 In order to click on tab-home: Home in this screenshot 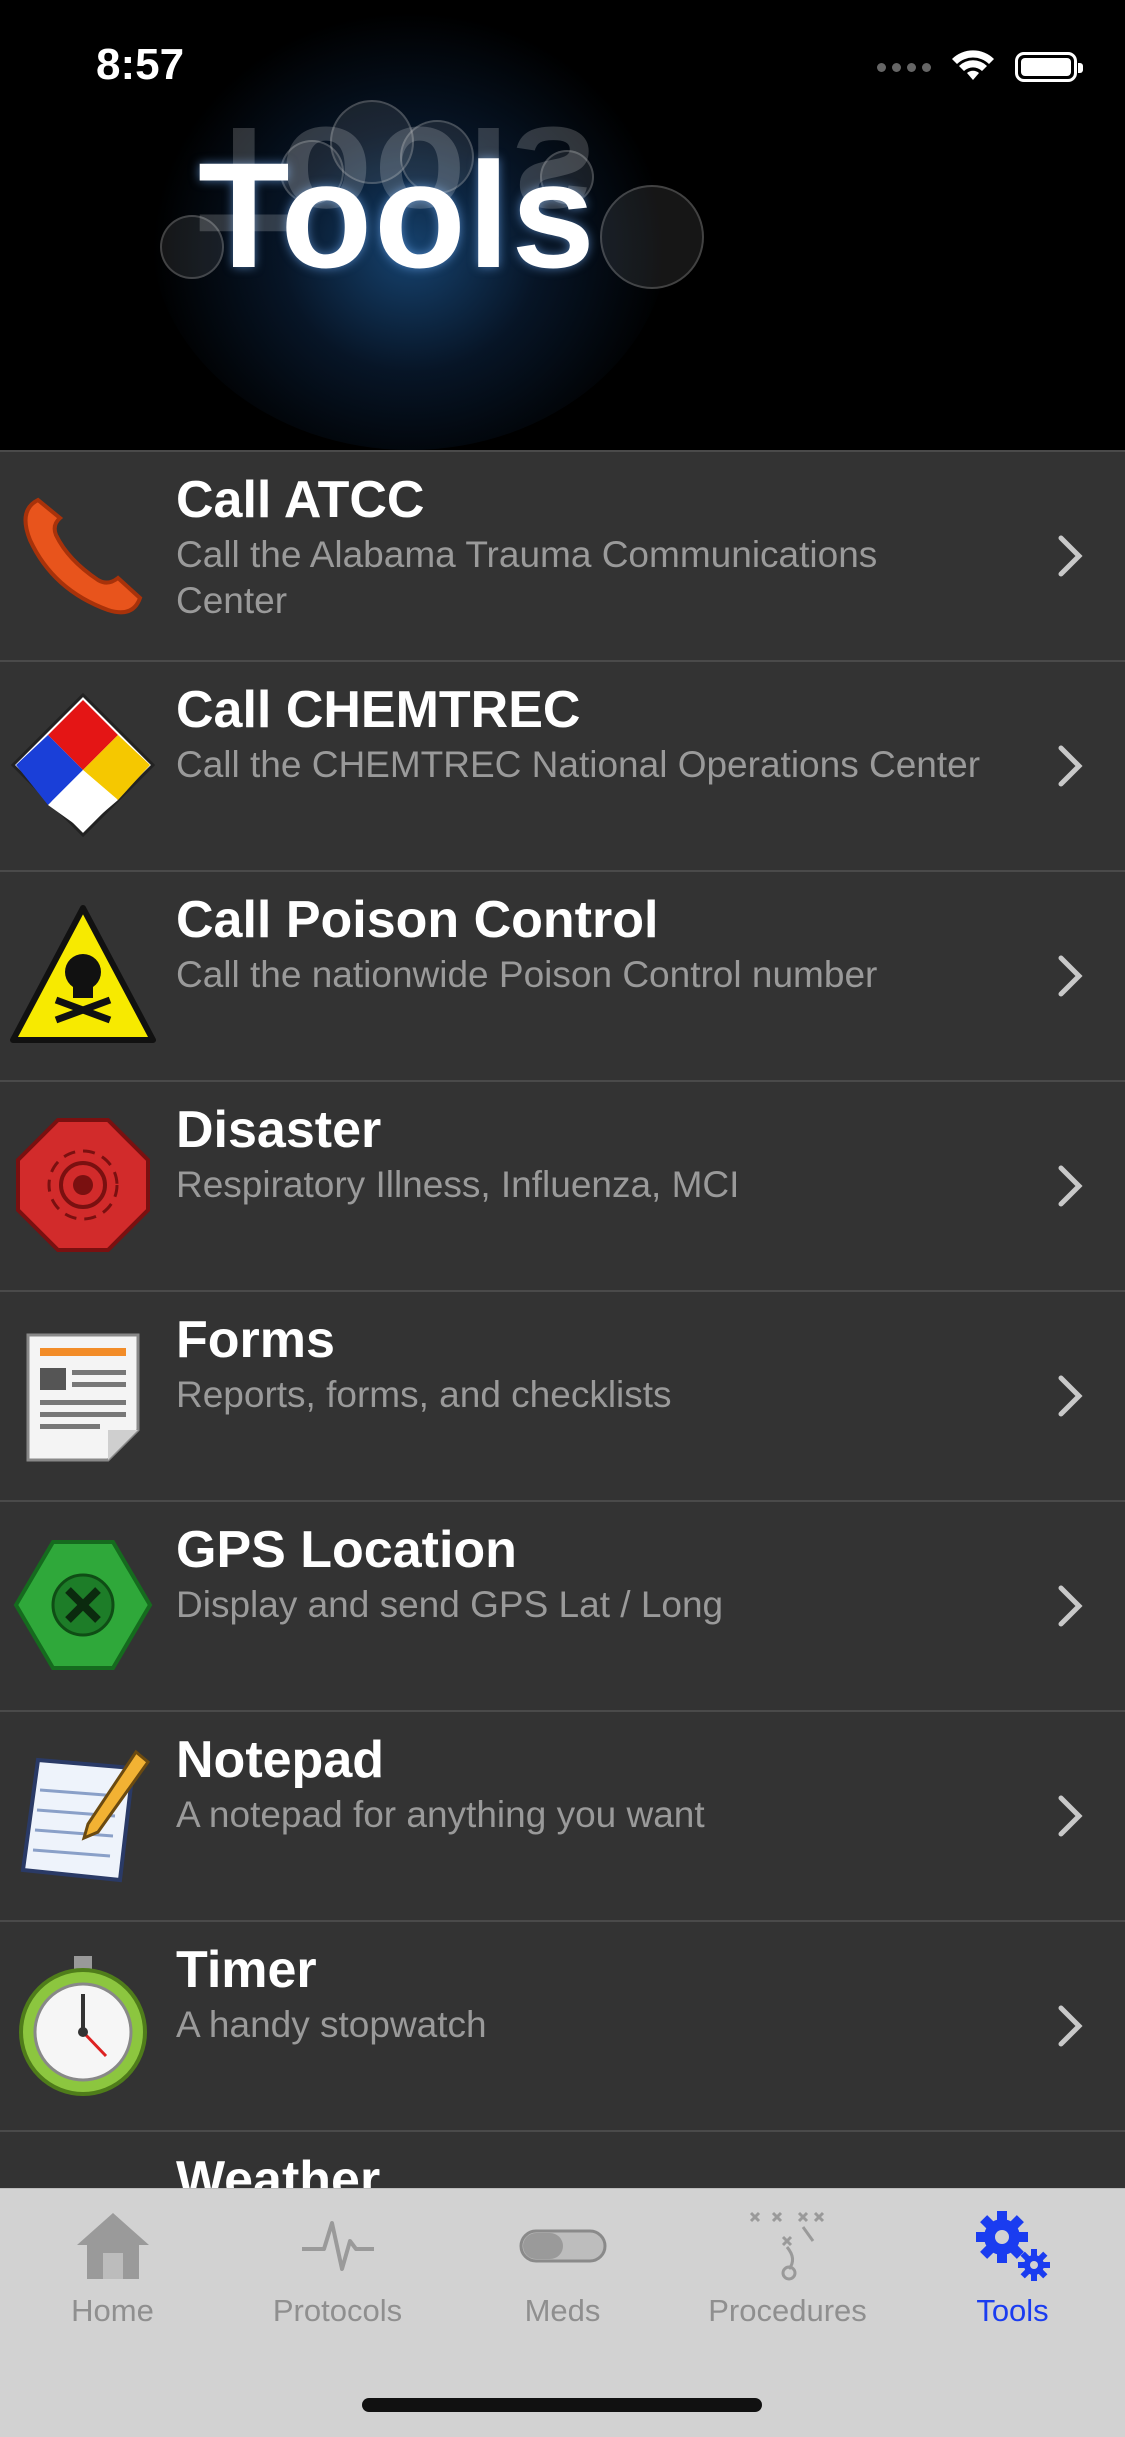, I will do `click(112, 2268)`.